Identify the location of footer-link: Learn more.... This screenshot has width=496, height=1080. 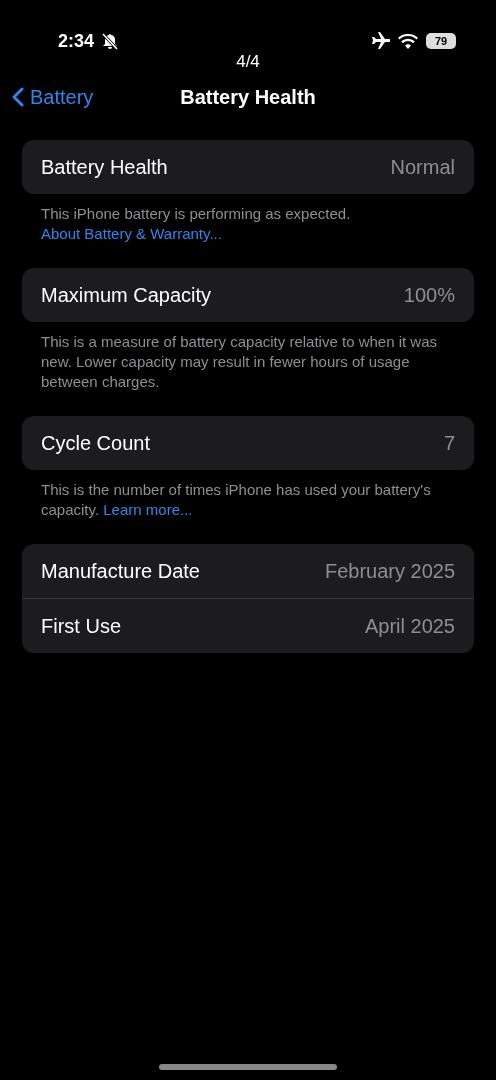
(148, 509).